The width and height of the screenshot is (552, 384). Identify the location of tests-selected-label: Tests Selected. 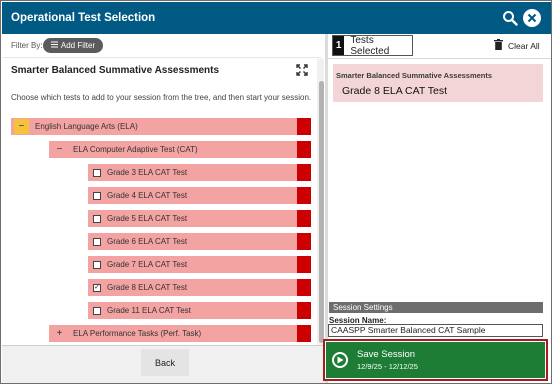
(370, 45).